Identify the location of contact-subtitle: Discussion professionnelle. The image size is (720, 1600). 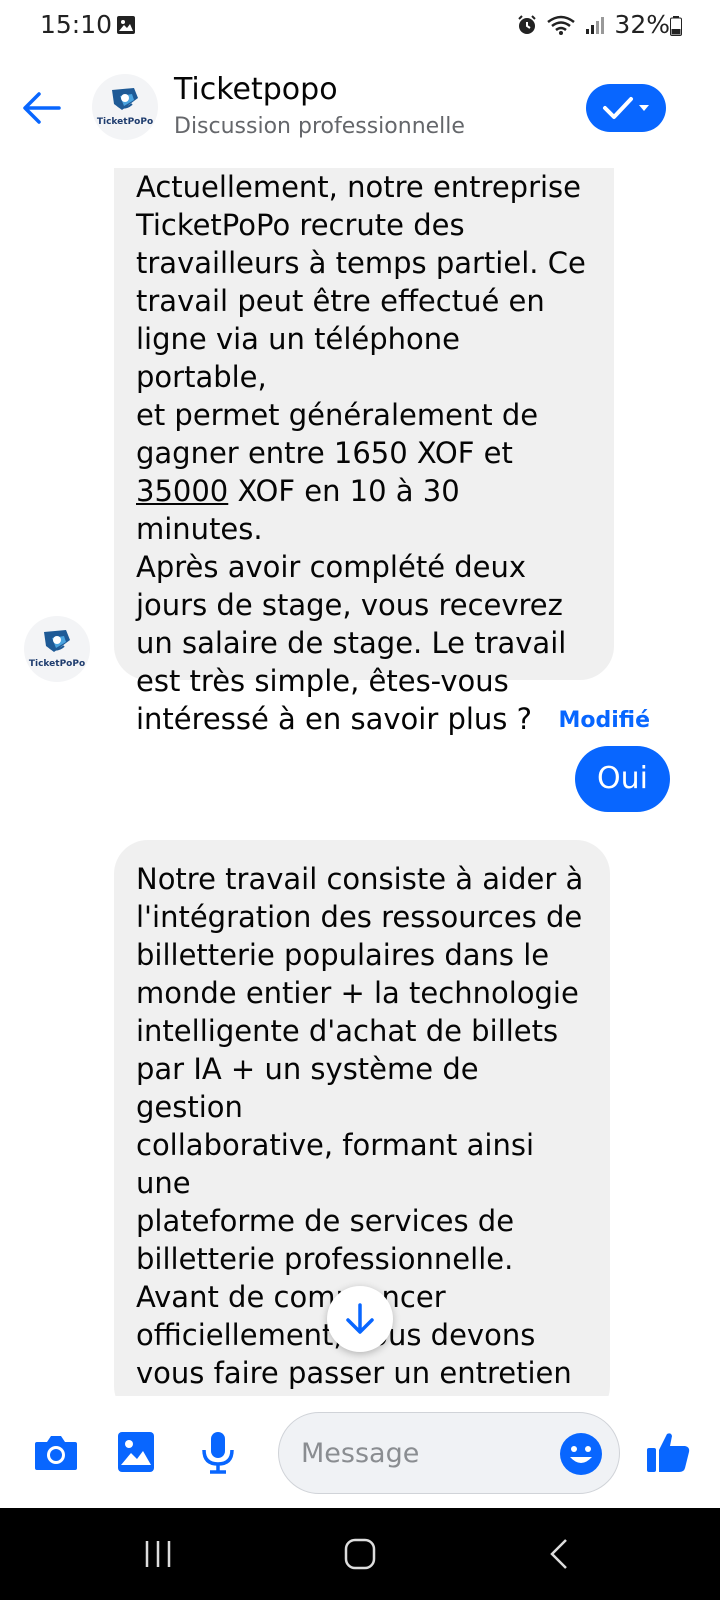
(319, 126).